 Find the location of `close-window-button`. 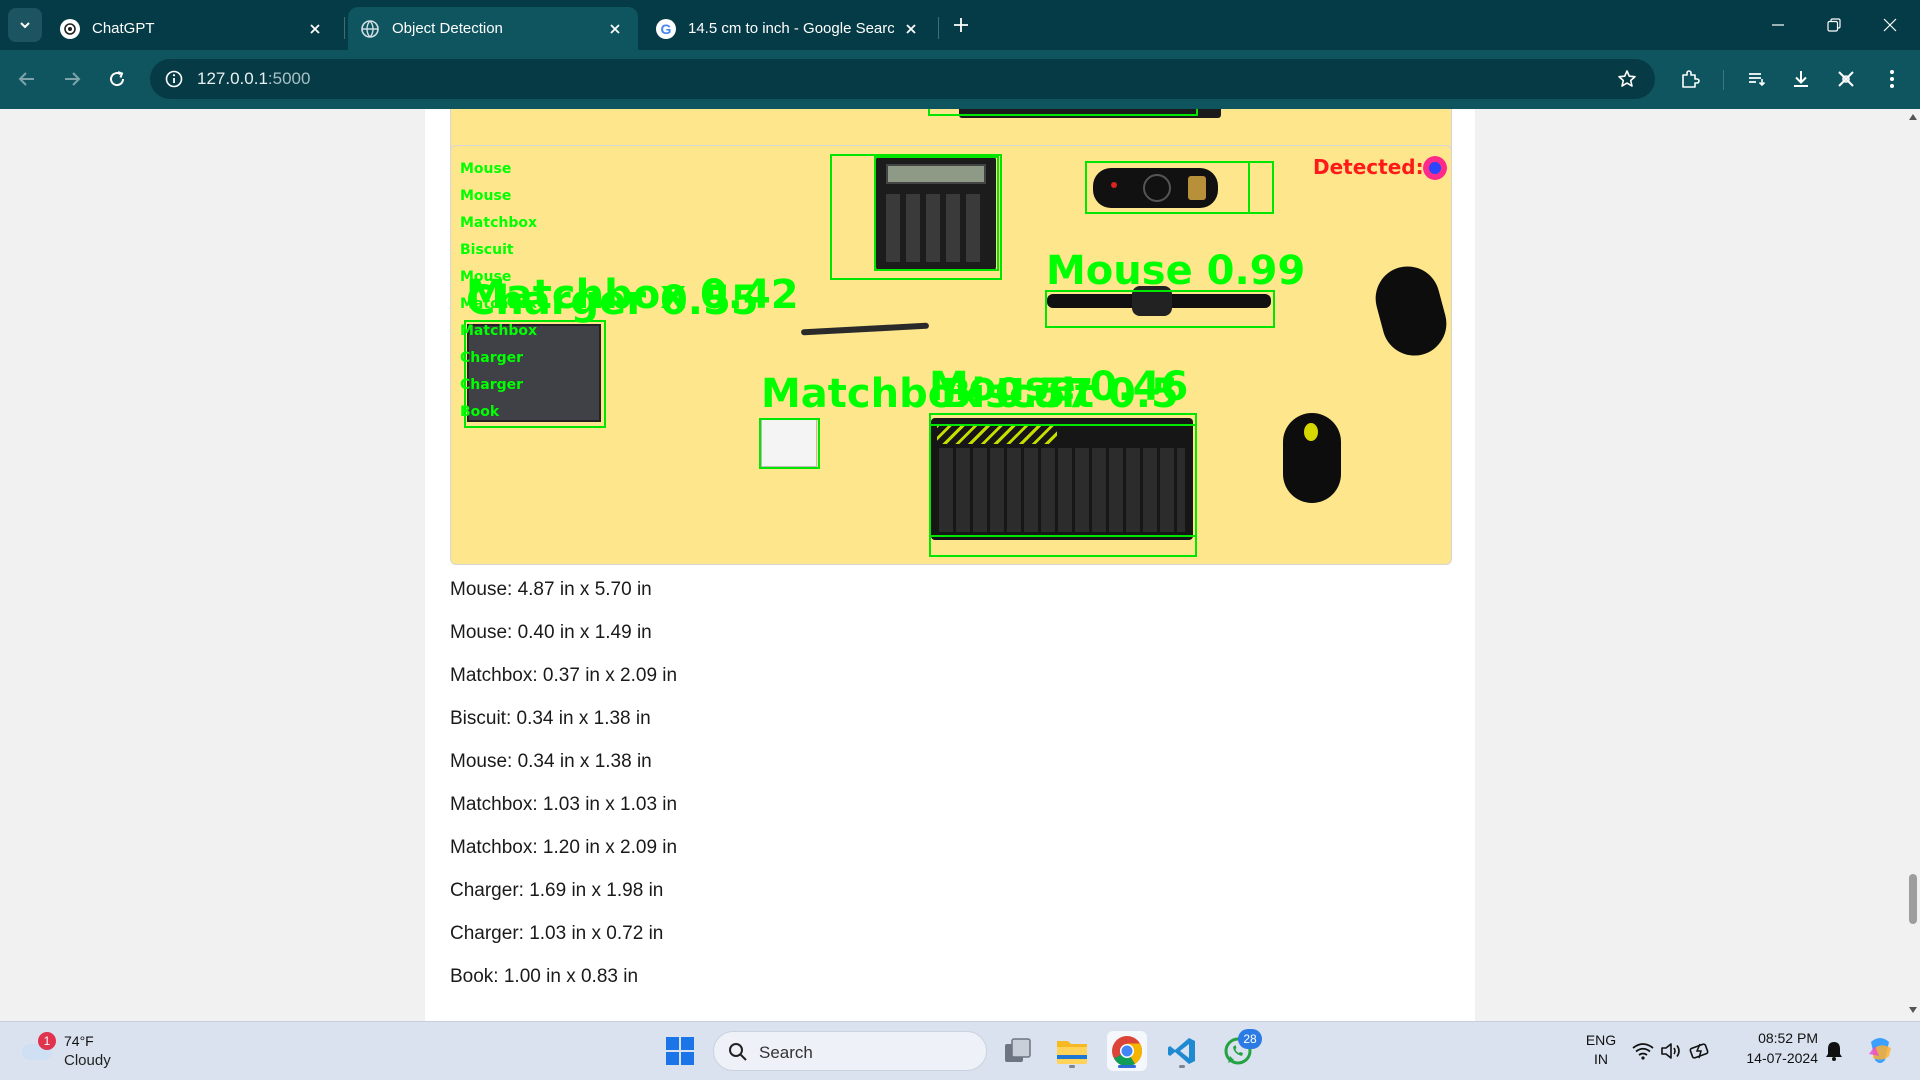

close-window-button is located at coordinates (1890, 25).